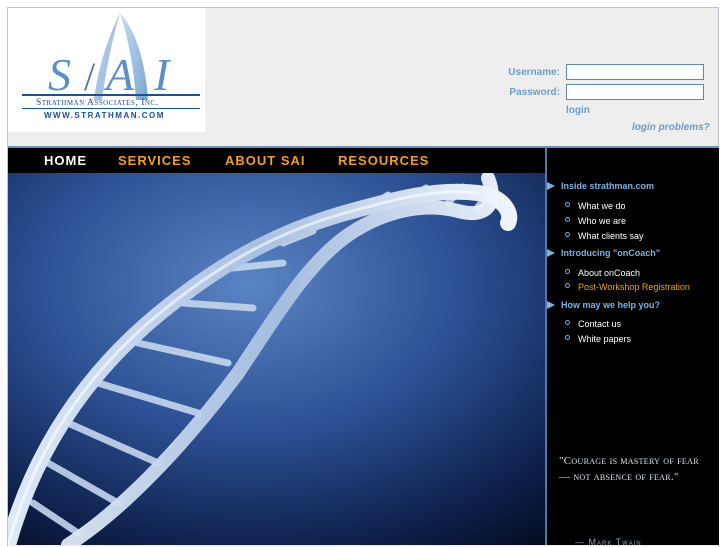 The image size is (727, 547). Describe the element at coordinates (104, 115) in the screenshot. I see `logo-url: www.strathman.com` at that location.